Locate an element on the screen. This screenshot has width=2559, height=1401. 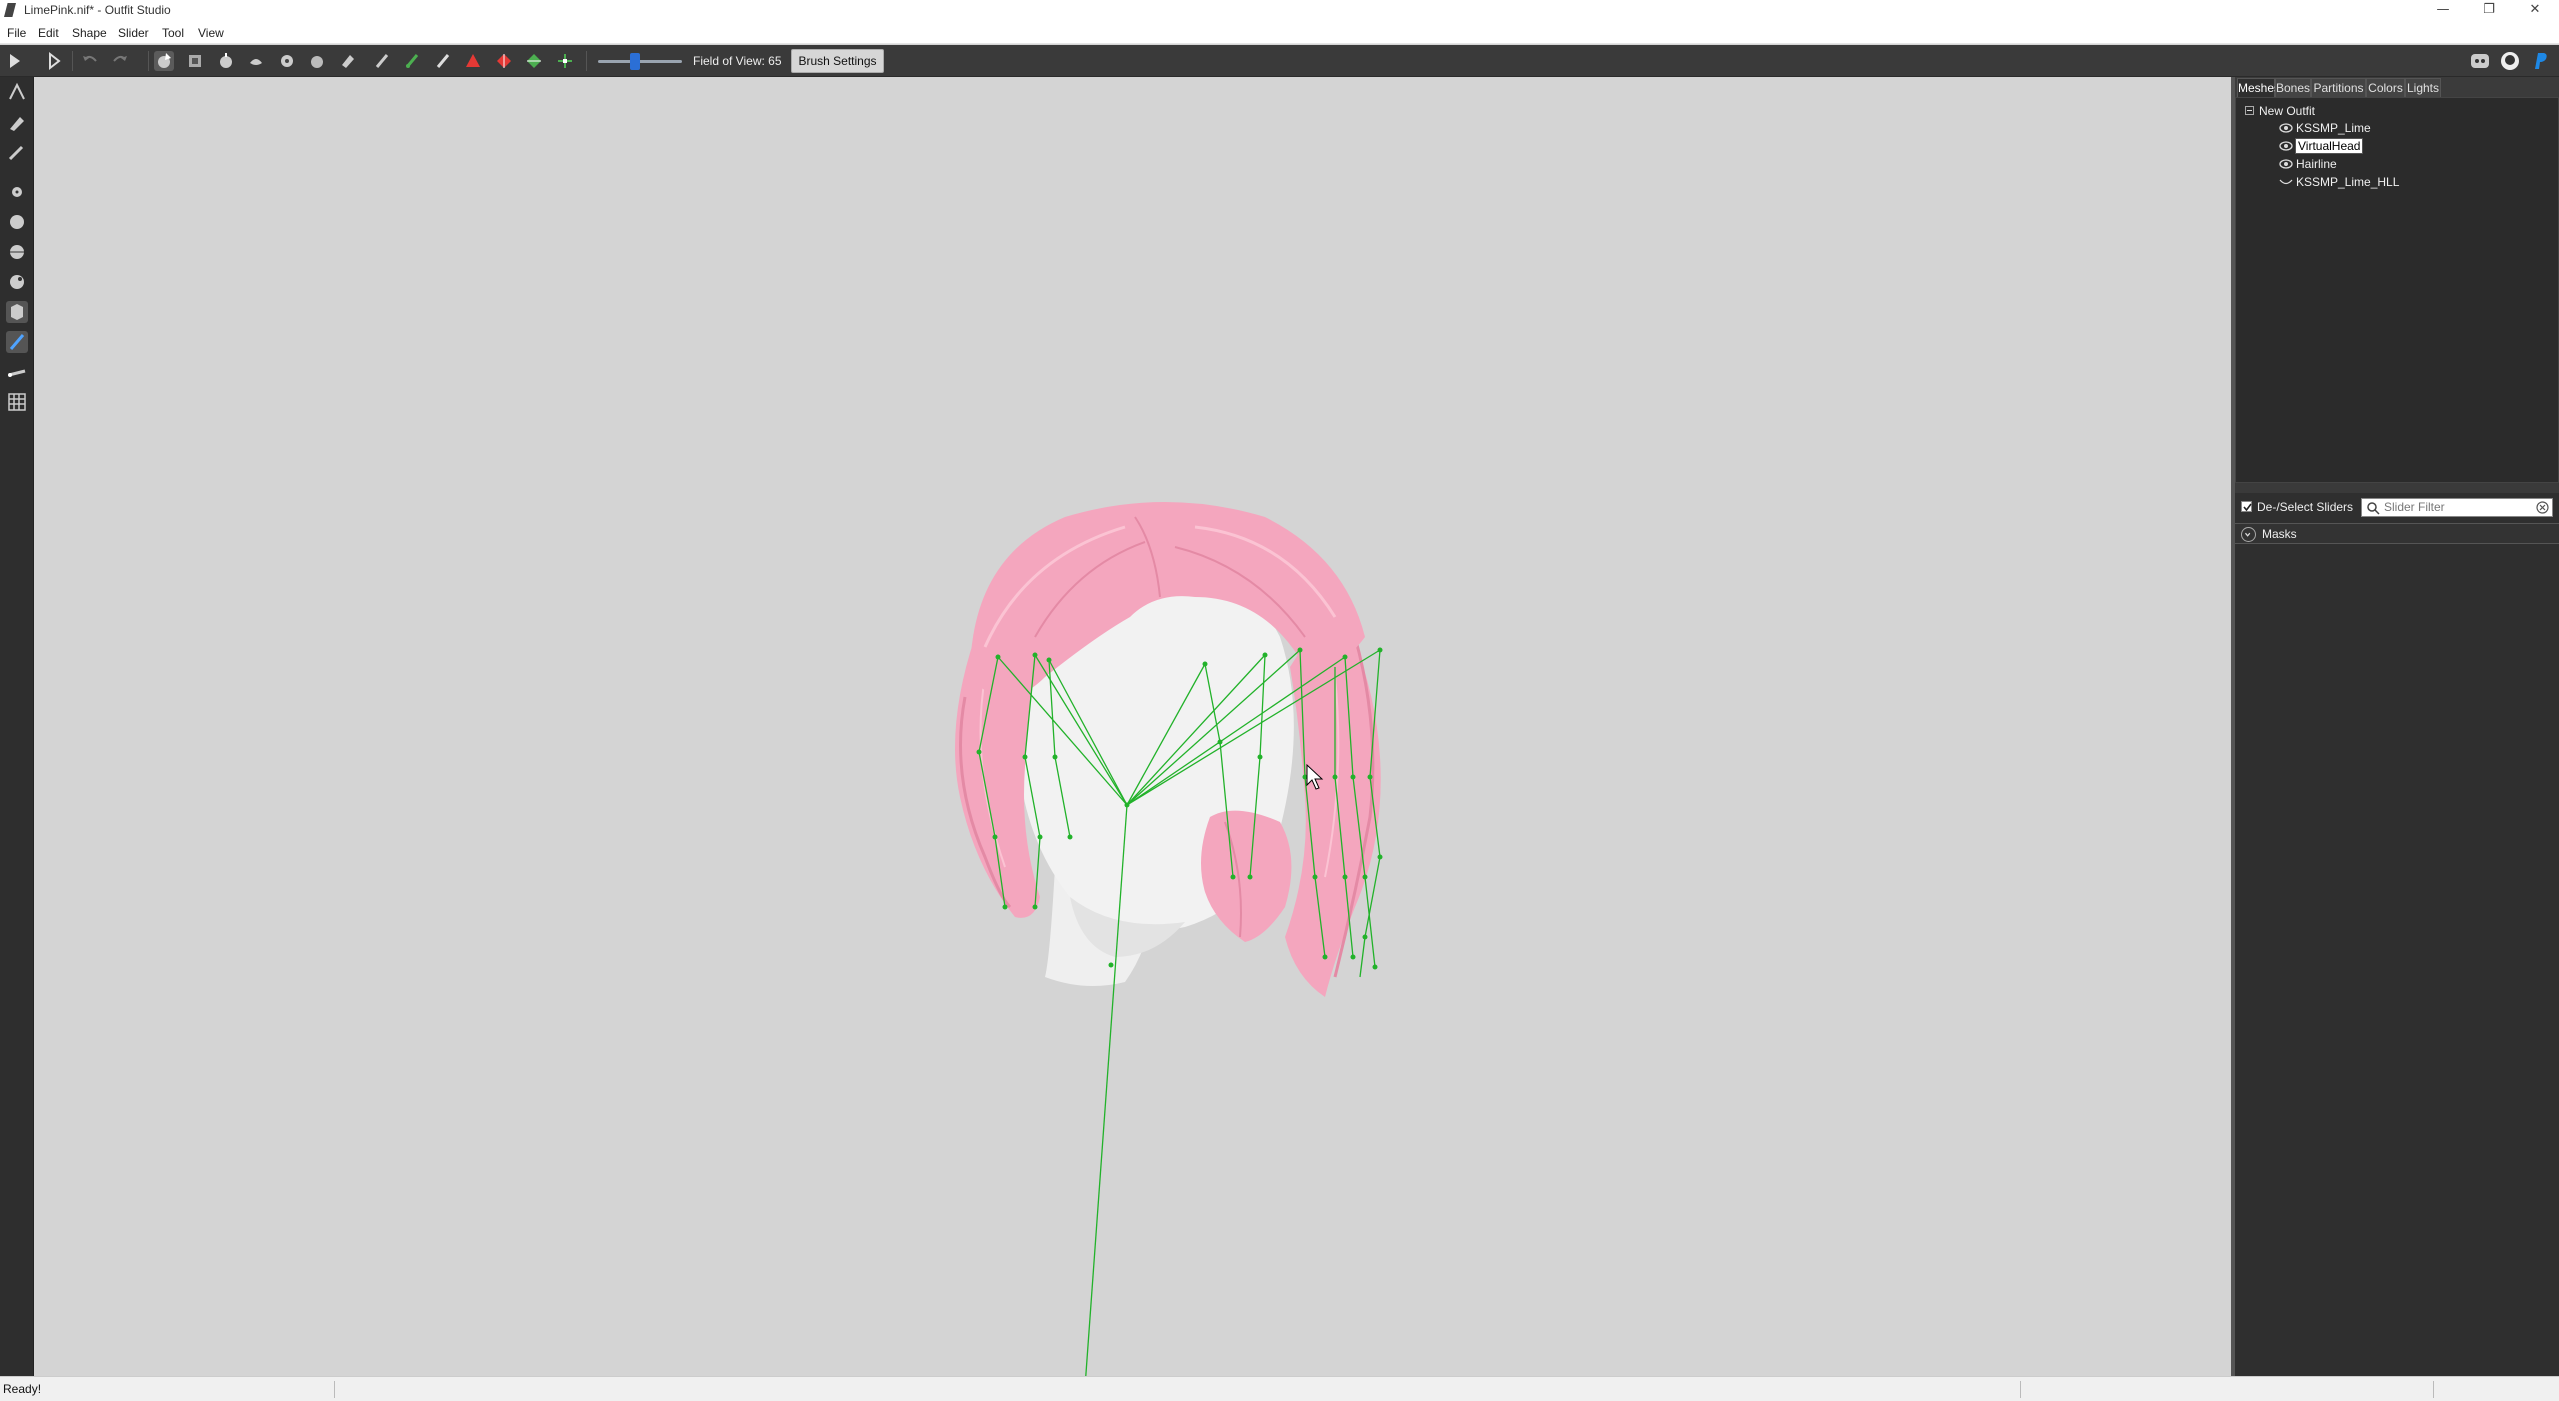
sculpt-tool-icon is located at coordinates (17, 122).